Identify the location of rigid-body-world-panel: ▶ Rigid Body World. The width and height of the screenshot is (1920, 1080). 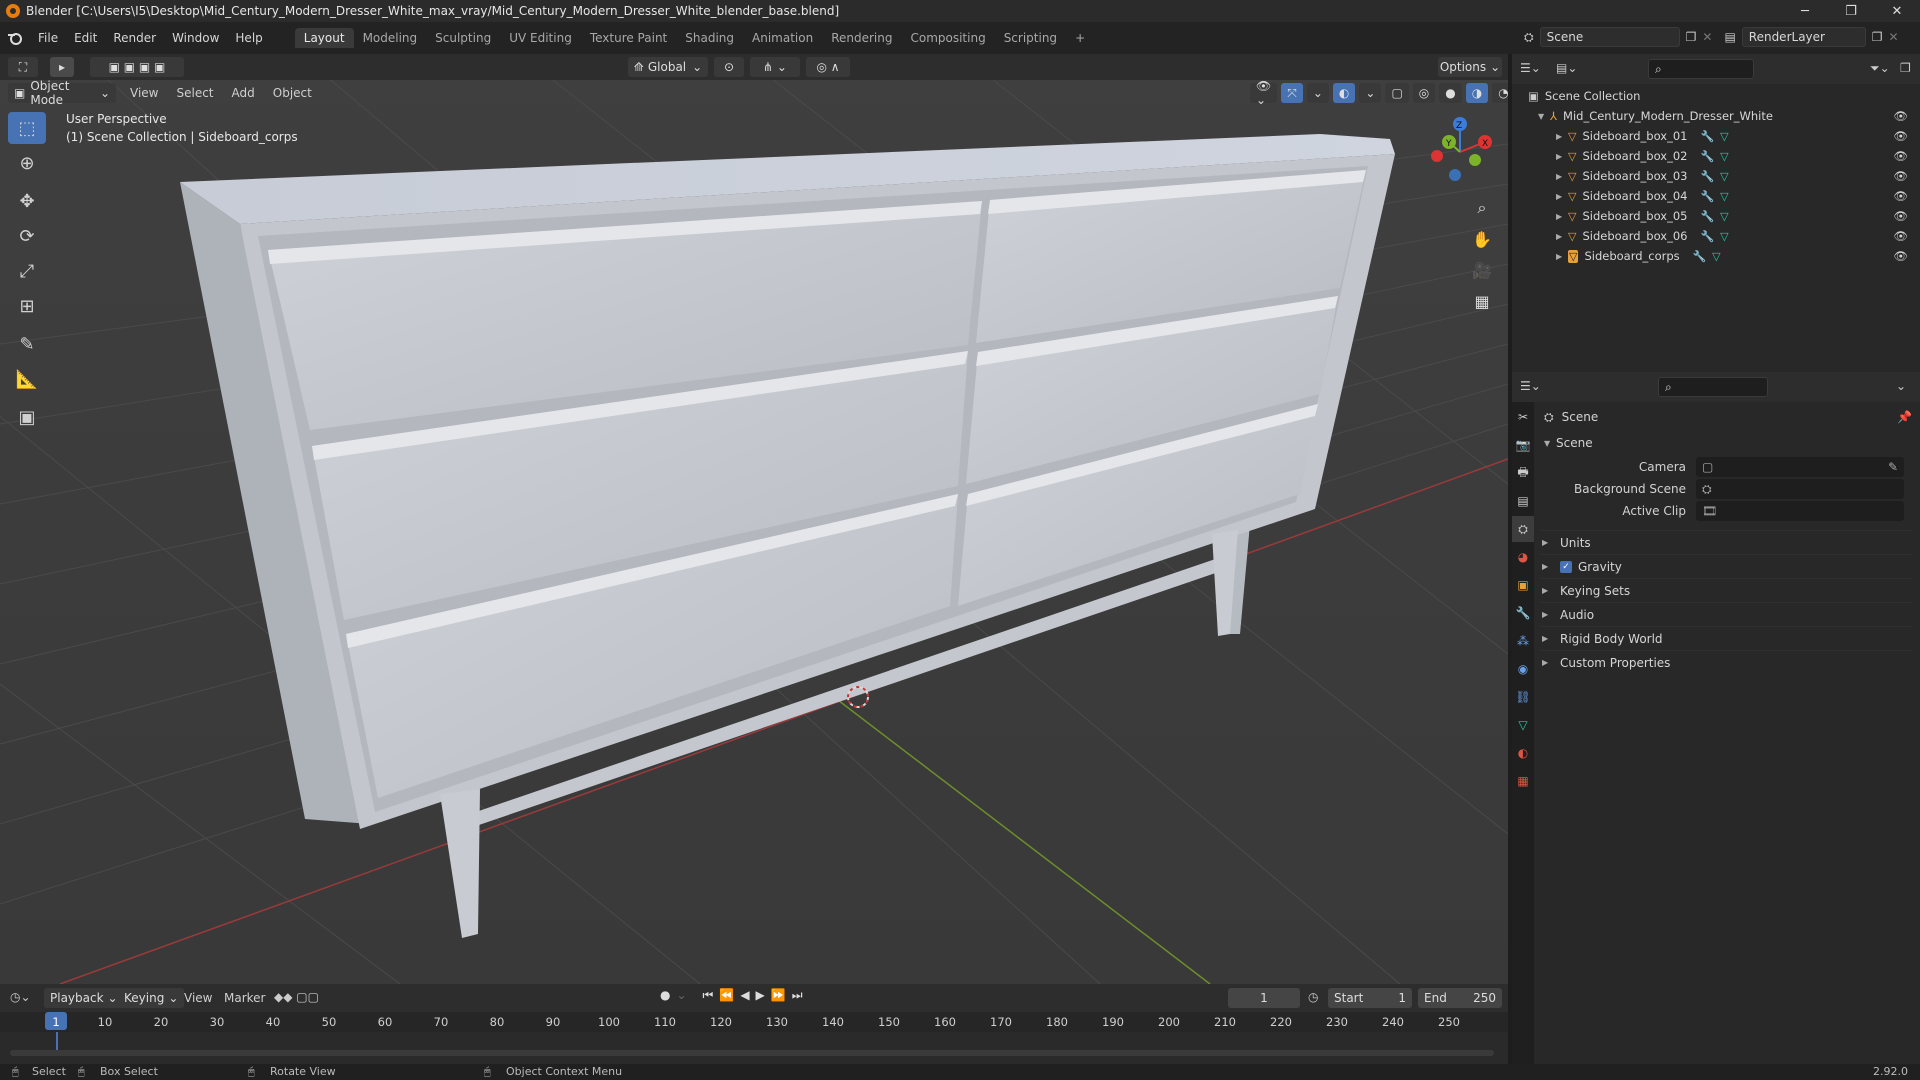
(1726, 638).